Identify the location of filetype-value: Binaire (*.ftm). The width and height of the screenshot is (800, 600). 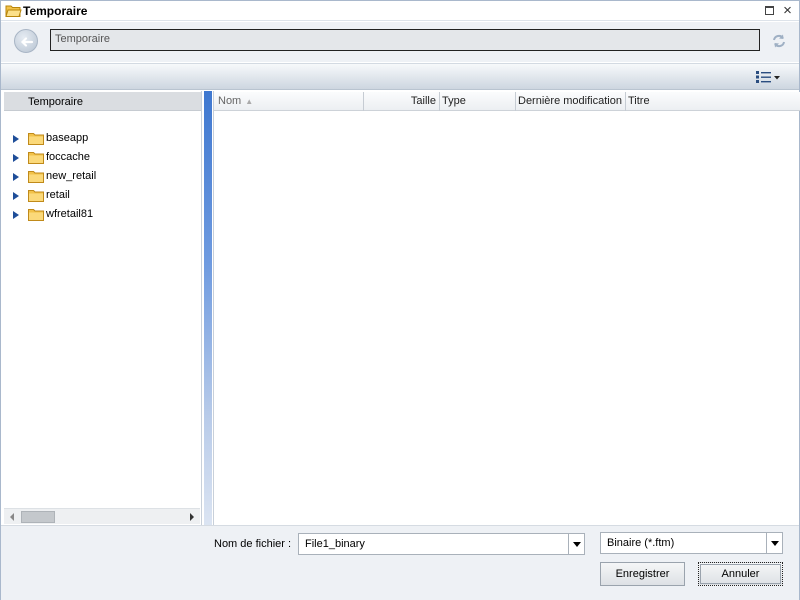
(640, 543).